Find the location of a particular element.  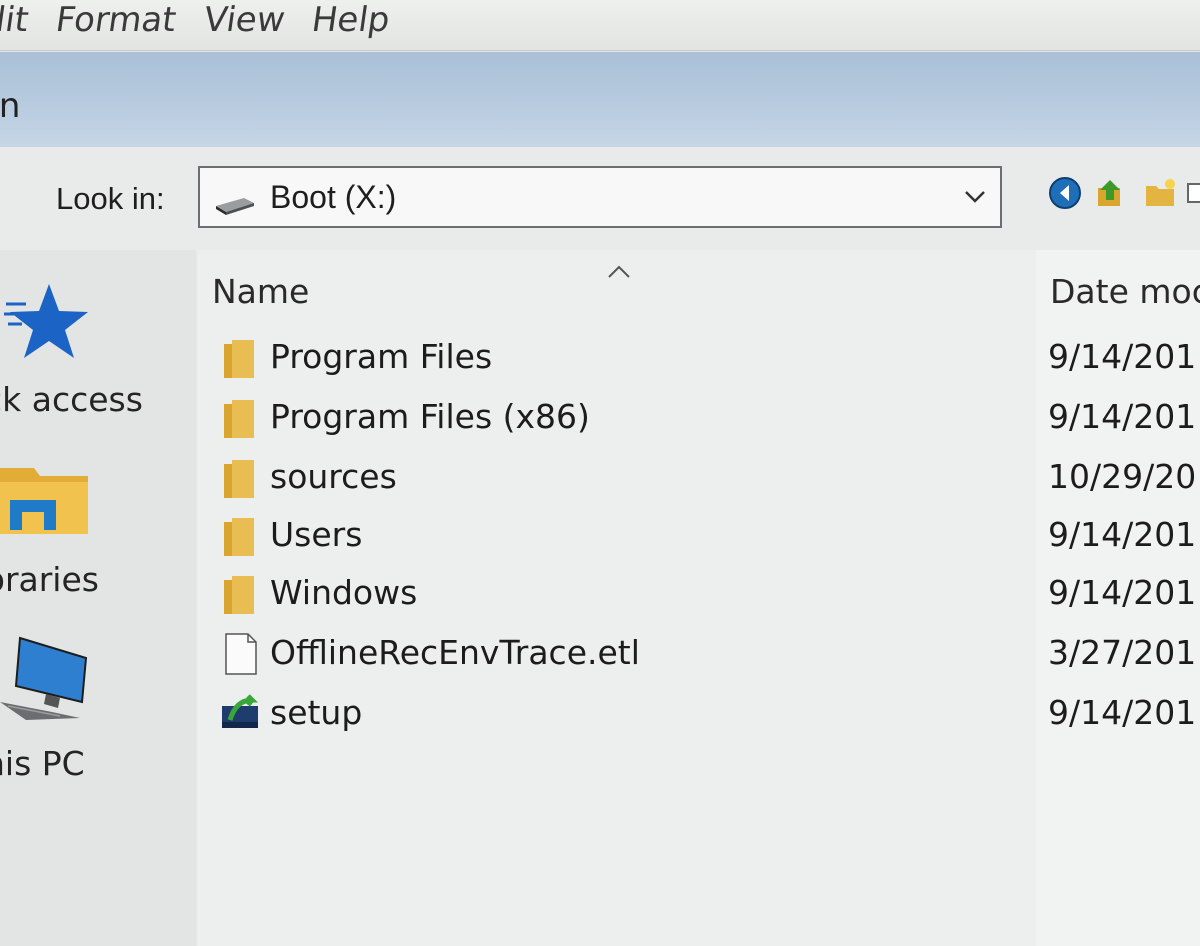

look-in-value: Boot (X:) is located at coordinates (333, 197).